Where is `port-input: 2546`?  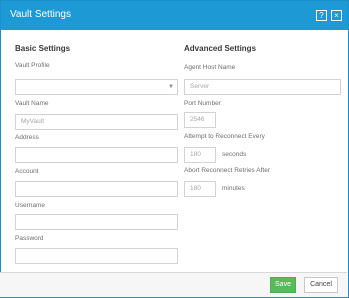
port-input: 2546 is located at coordinates (200, 120).